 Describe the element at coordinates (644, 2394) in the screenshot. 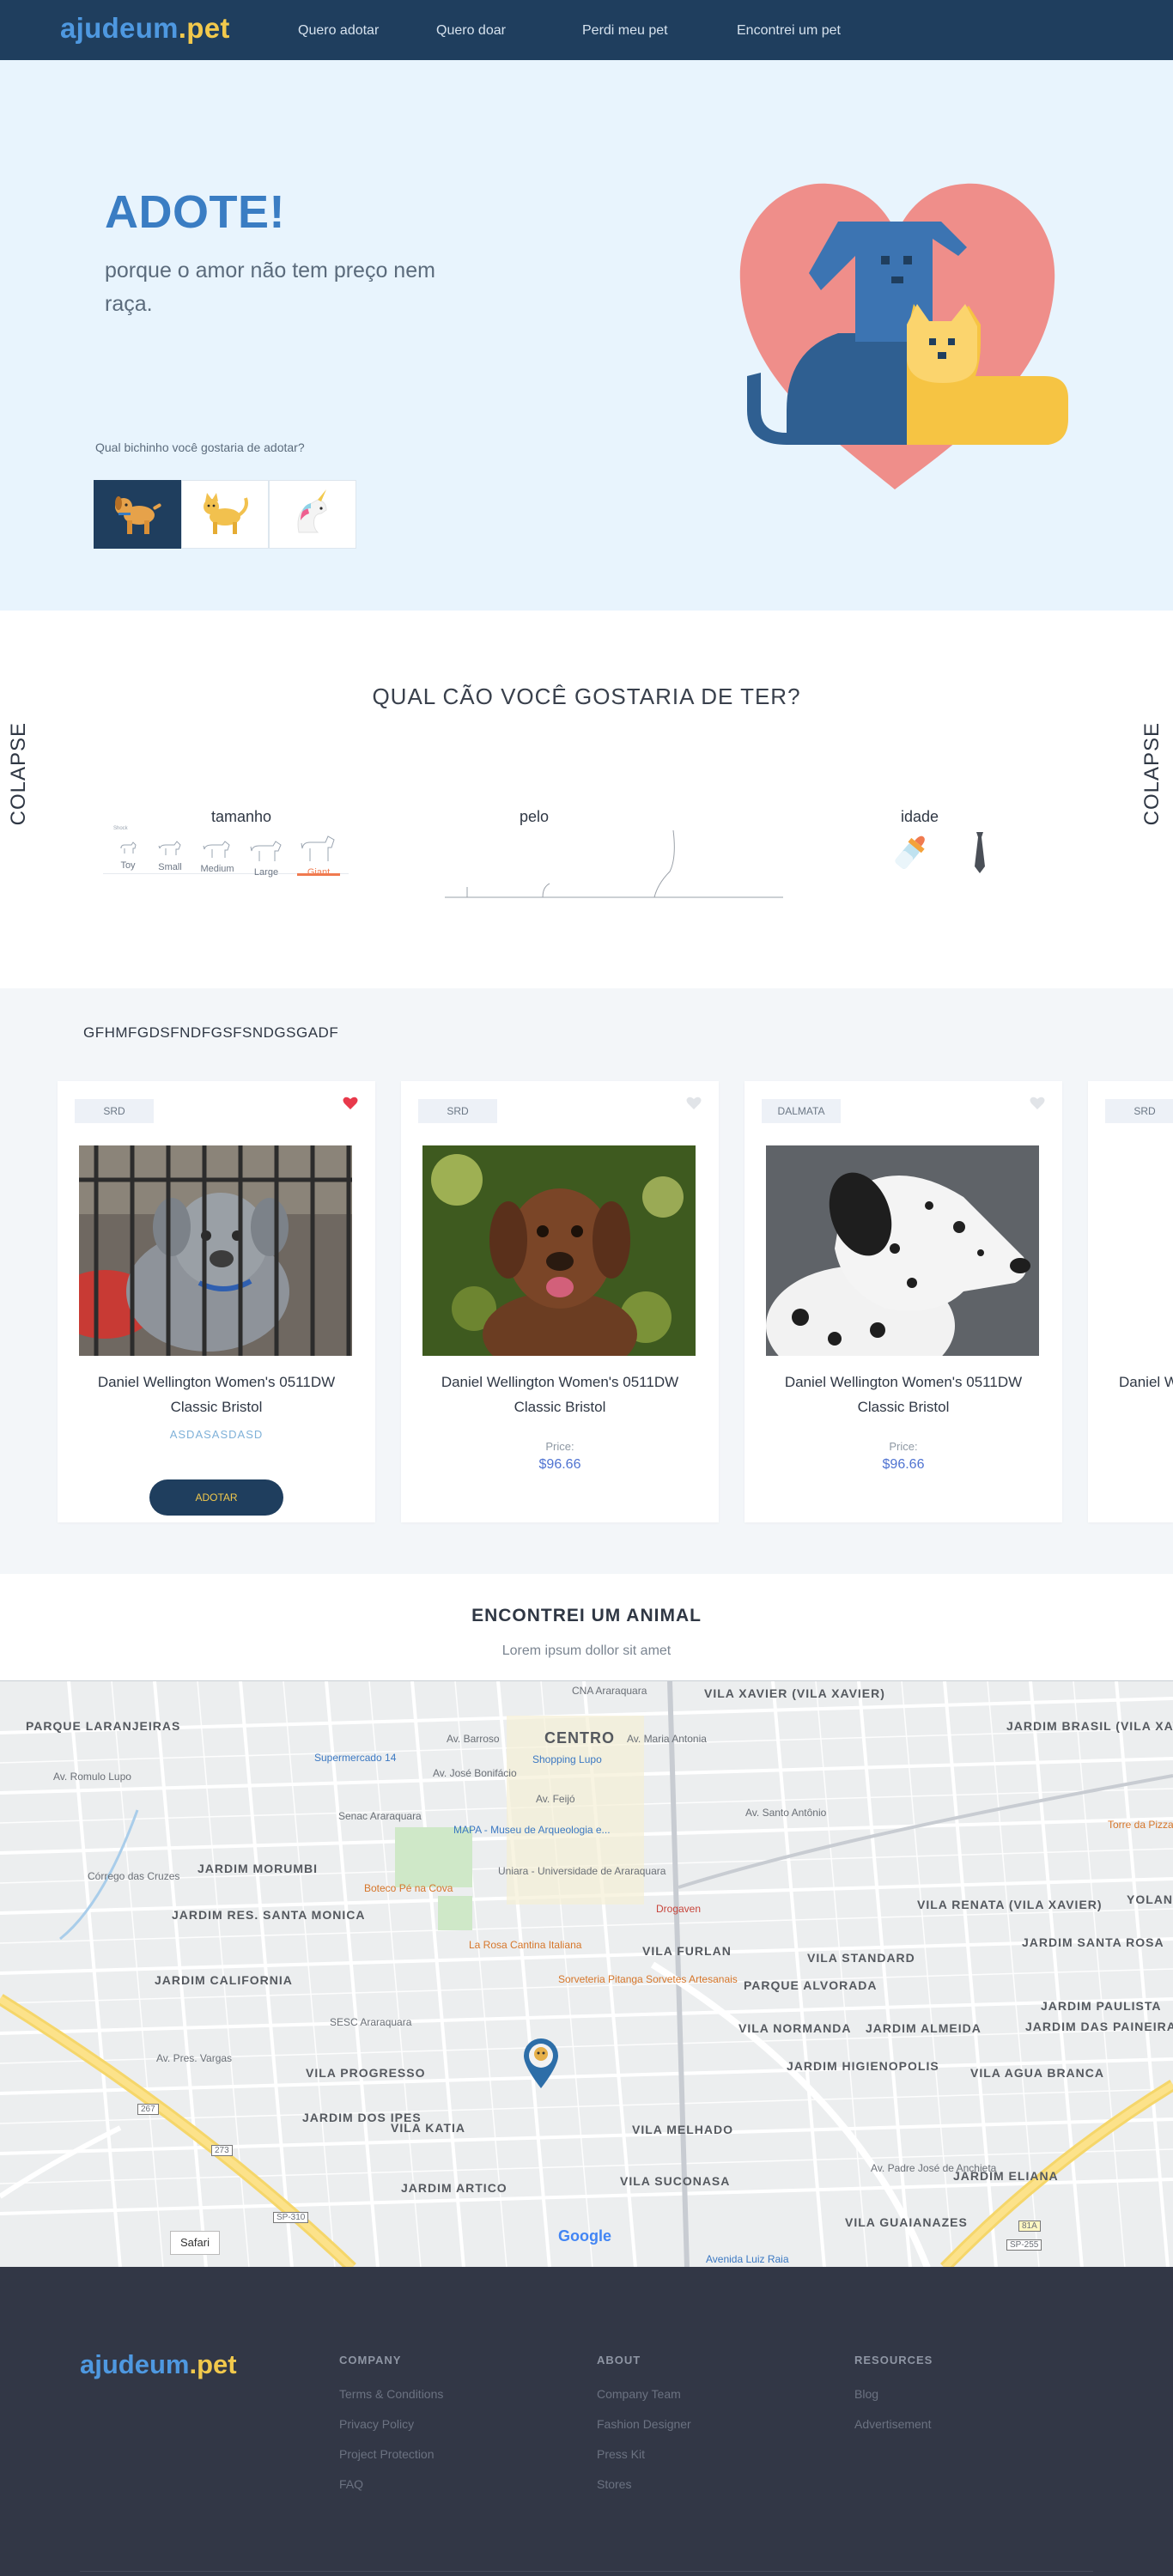

I see `footer-link-company-team: Company Team` at that location.